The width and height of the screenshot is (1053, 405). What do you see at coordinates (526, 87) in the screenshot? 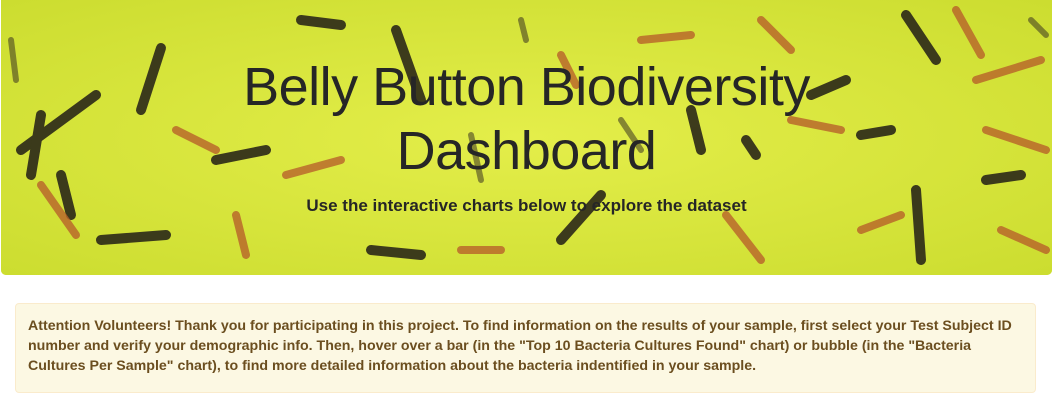
I see `page-title-line-1: Belly Button Biodiversity` at bounding box center [526, 87].